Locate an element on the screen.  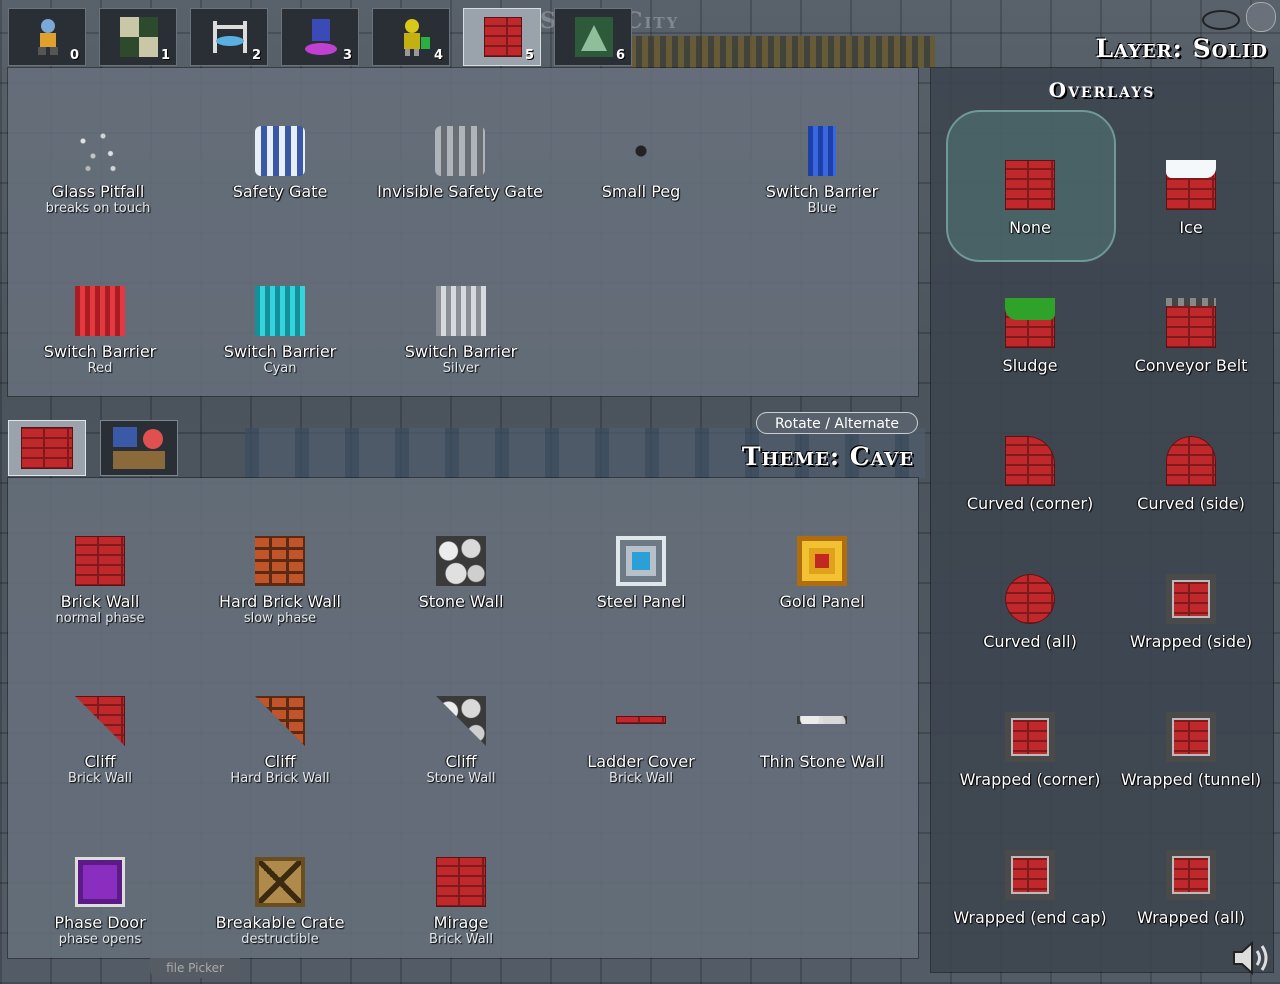
tile-thin-stone-wall: Thin Stone Wall is located at coordinates (822, 733).